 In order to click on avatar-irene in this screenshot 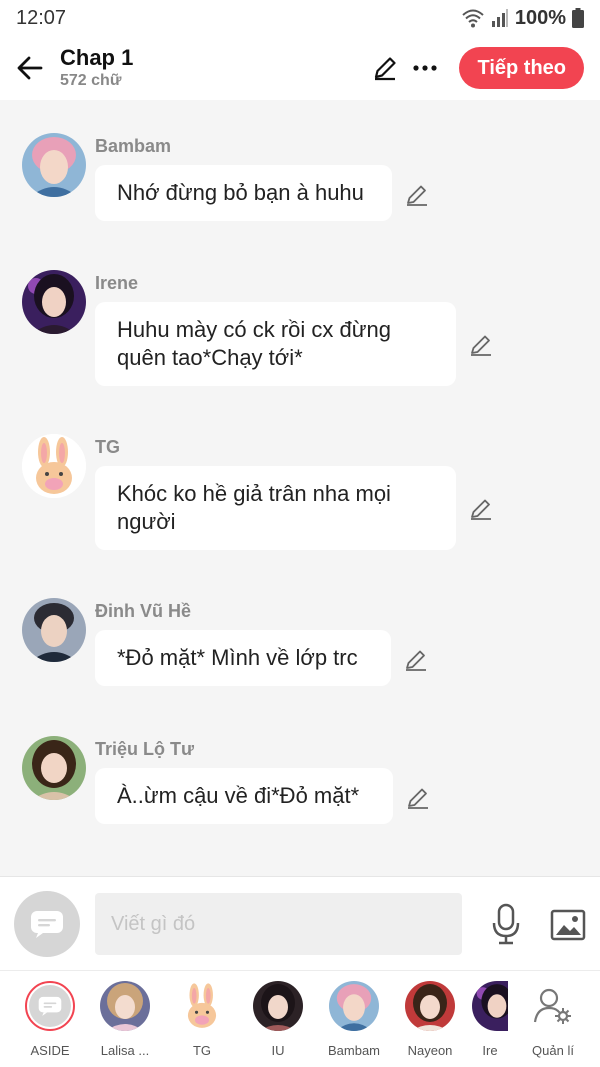, I will do `click(54, 302)`.